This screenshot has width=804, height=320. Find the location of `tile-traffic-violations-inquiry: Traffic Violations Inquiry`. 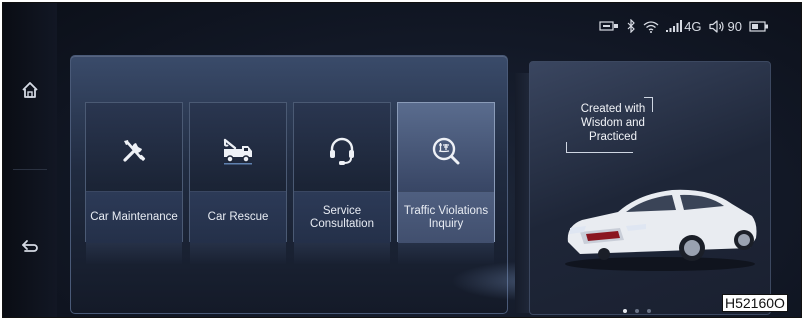

tile-traffic-violations-inquiry: Traffic Violations Inquiry is located at coordinates (446, 183).